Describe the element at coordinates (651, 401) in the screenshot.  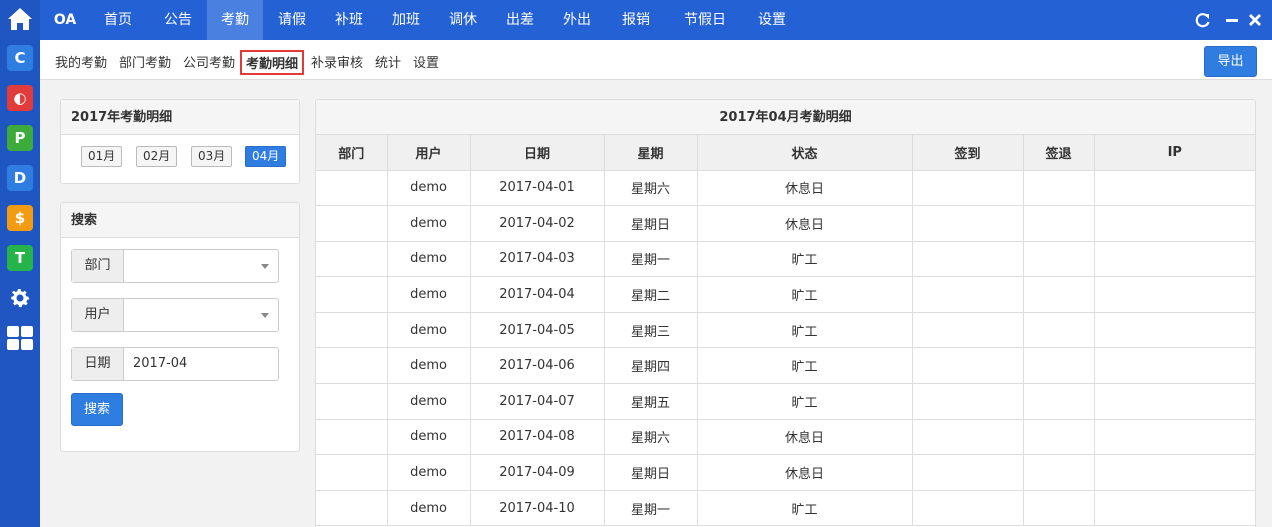
I see `table-cell: 星期五` at that location.